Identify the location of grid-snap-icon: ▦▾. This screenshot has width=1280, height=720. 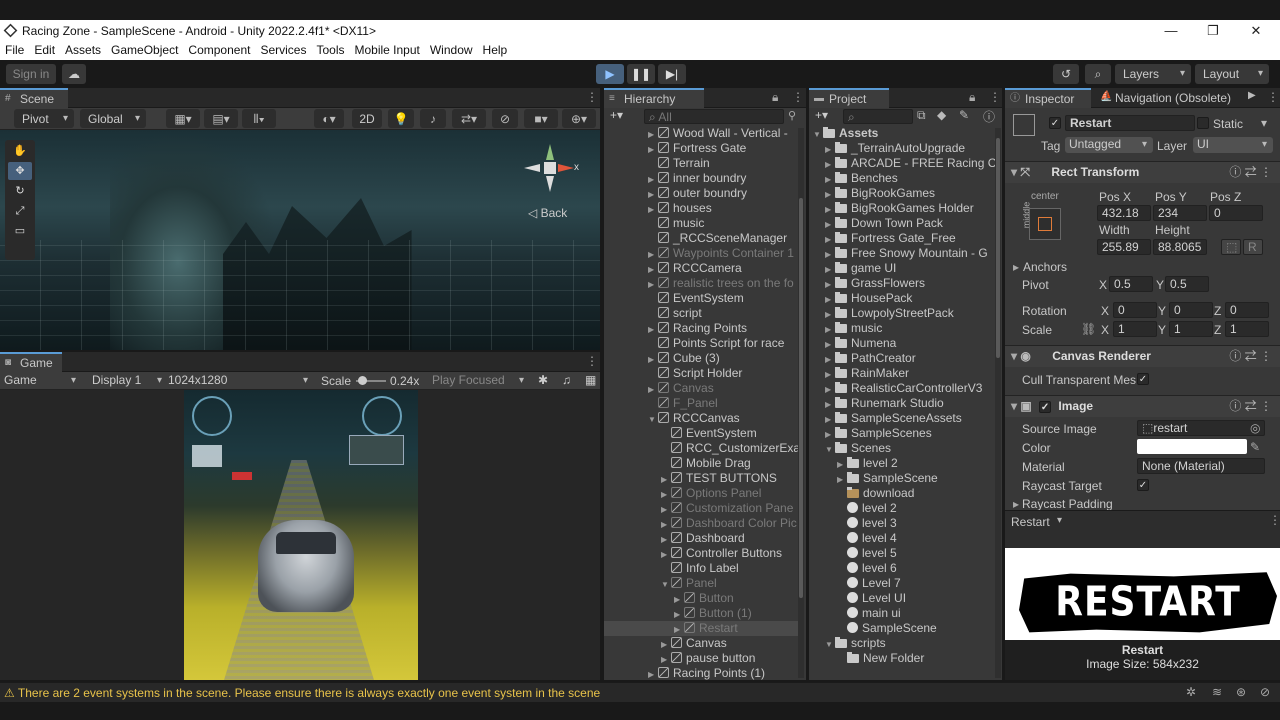
(183, 118).